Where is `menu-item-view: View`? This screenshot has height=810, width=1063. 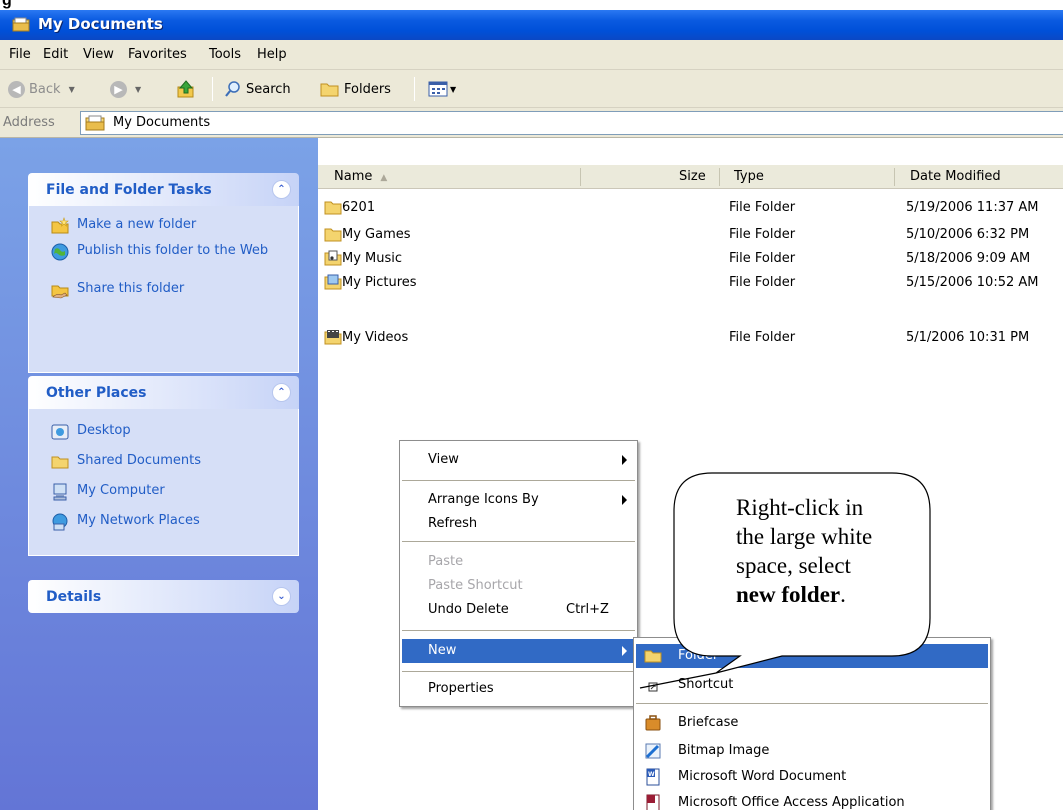 menu-item-view: View is located at coordinates (518, 460).